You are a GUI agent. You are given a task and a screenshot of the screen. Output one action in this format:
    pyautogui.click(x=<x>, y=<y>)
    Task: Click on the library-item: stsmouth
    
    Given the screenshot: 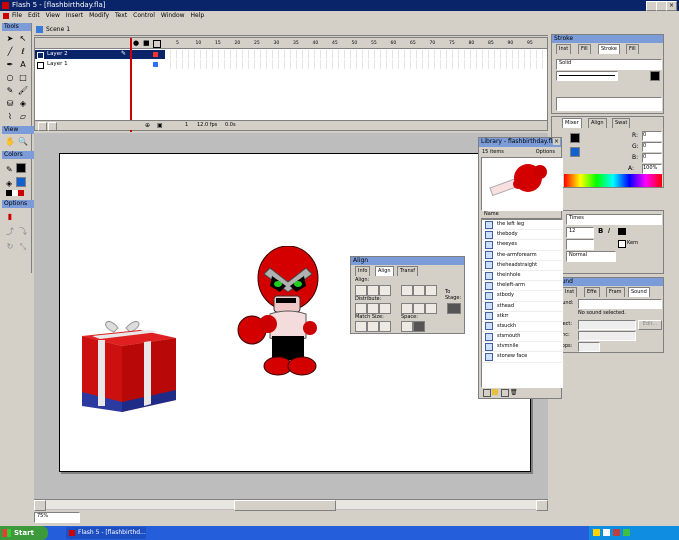 What is the action you would take?
    pyautogui.click(x=522, y=337)
    